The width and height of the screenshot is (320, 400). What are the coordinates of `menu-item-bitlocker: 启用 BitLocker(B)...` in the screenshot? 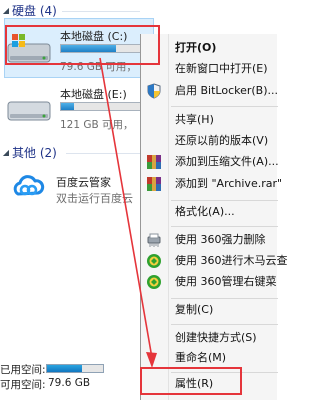 It's located at (209, 91).